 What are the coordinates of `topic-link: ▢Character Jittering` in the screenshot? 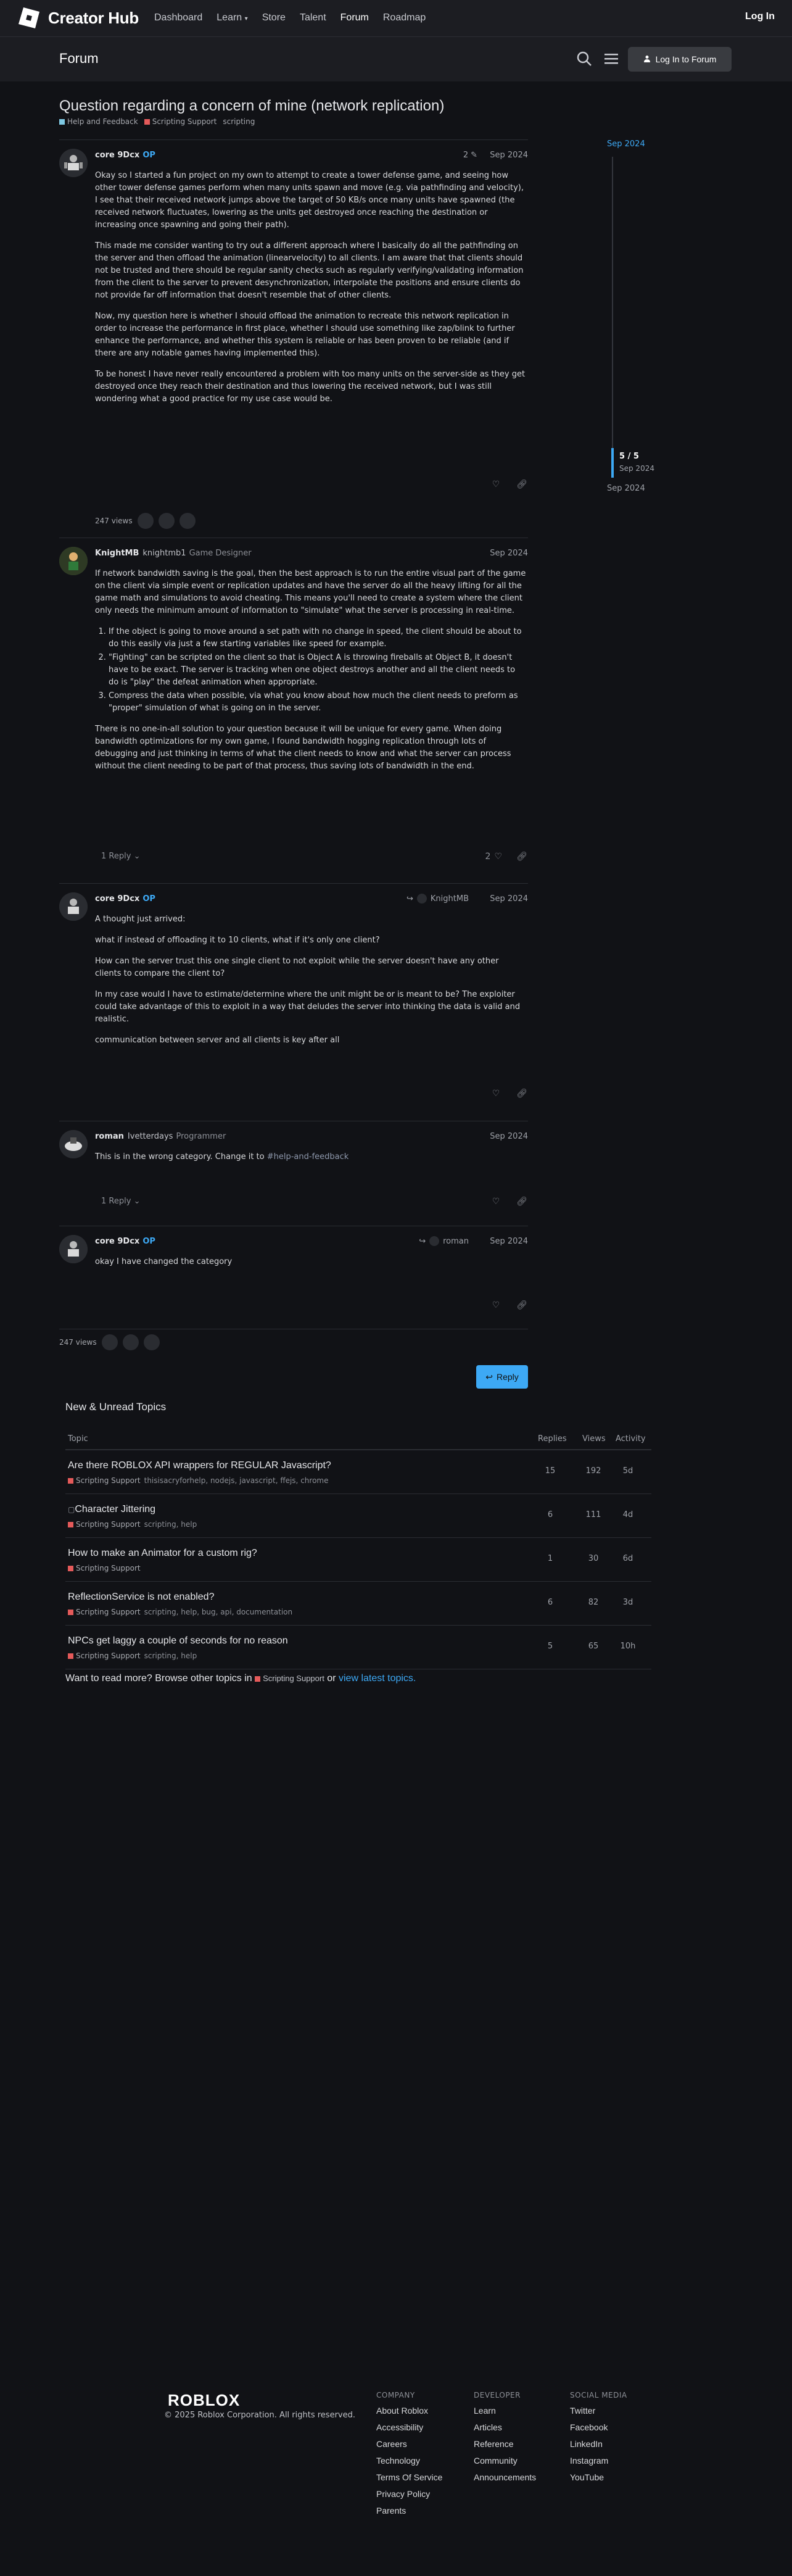 It's located at (111, 1509).